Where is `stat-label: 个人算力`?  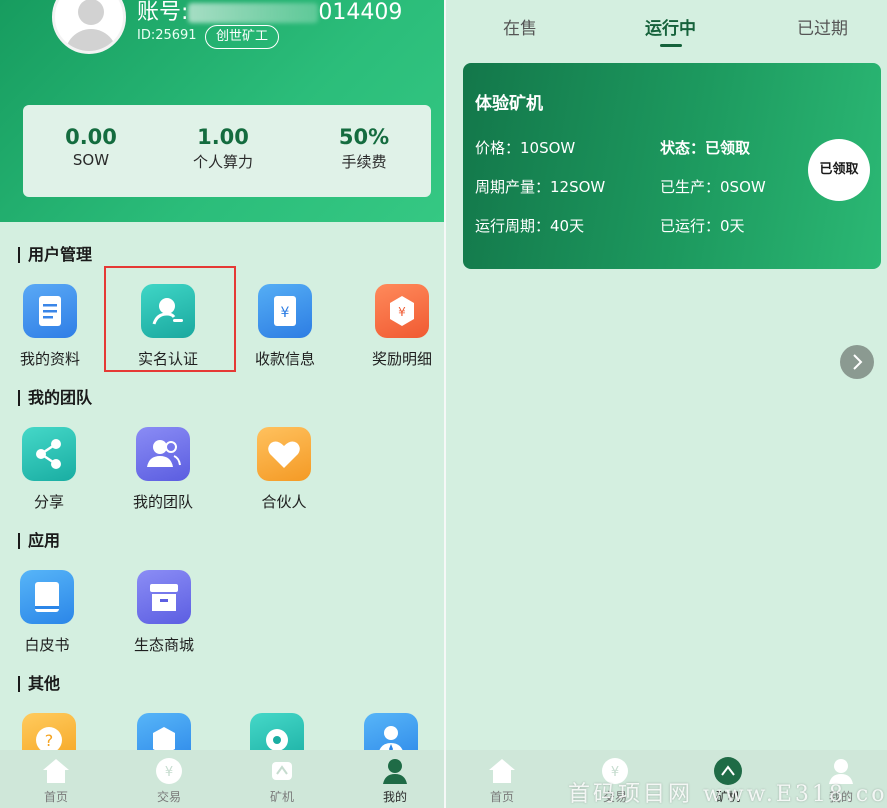
stat-label: 个人算力 is located at coordinates (222, 162).